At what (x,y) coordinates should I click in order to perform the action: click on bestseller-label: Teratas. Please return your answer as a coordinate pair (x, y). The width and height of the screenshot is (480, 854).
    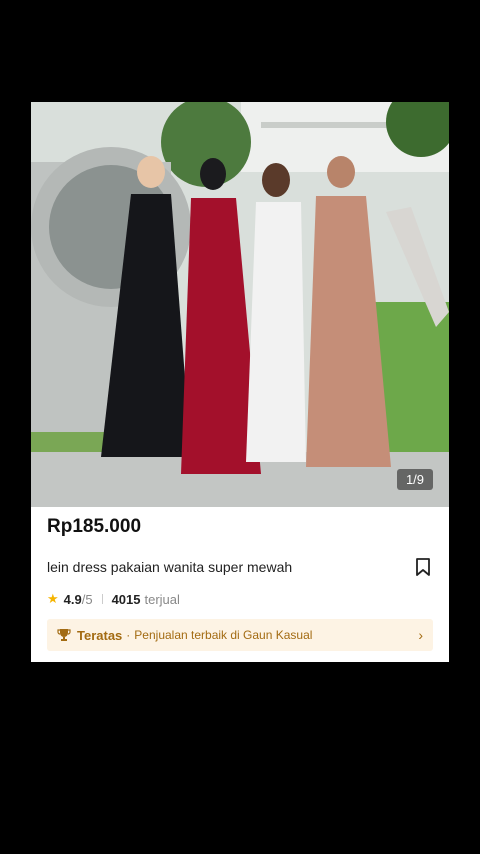
    Looking at the image, I should click on (100, 635).